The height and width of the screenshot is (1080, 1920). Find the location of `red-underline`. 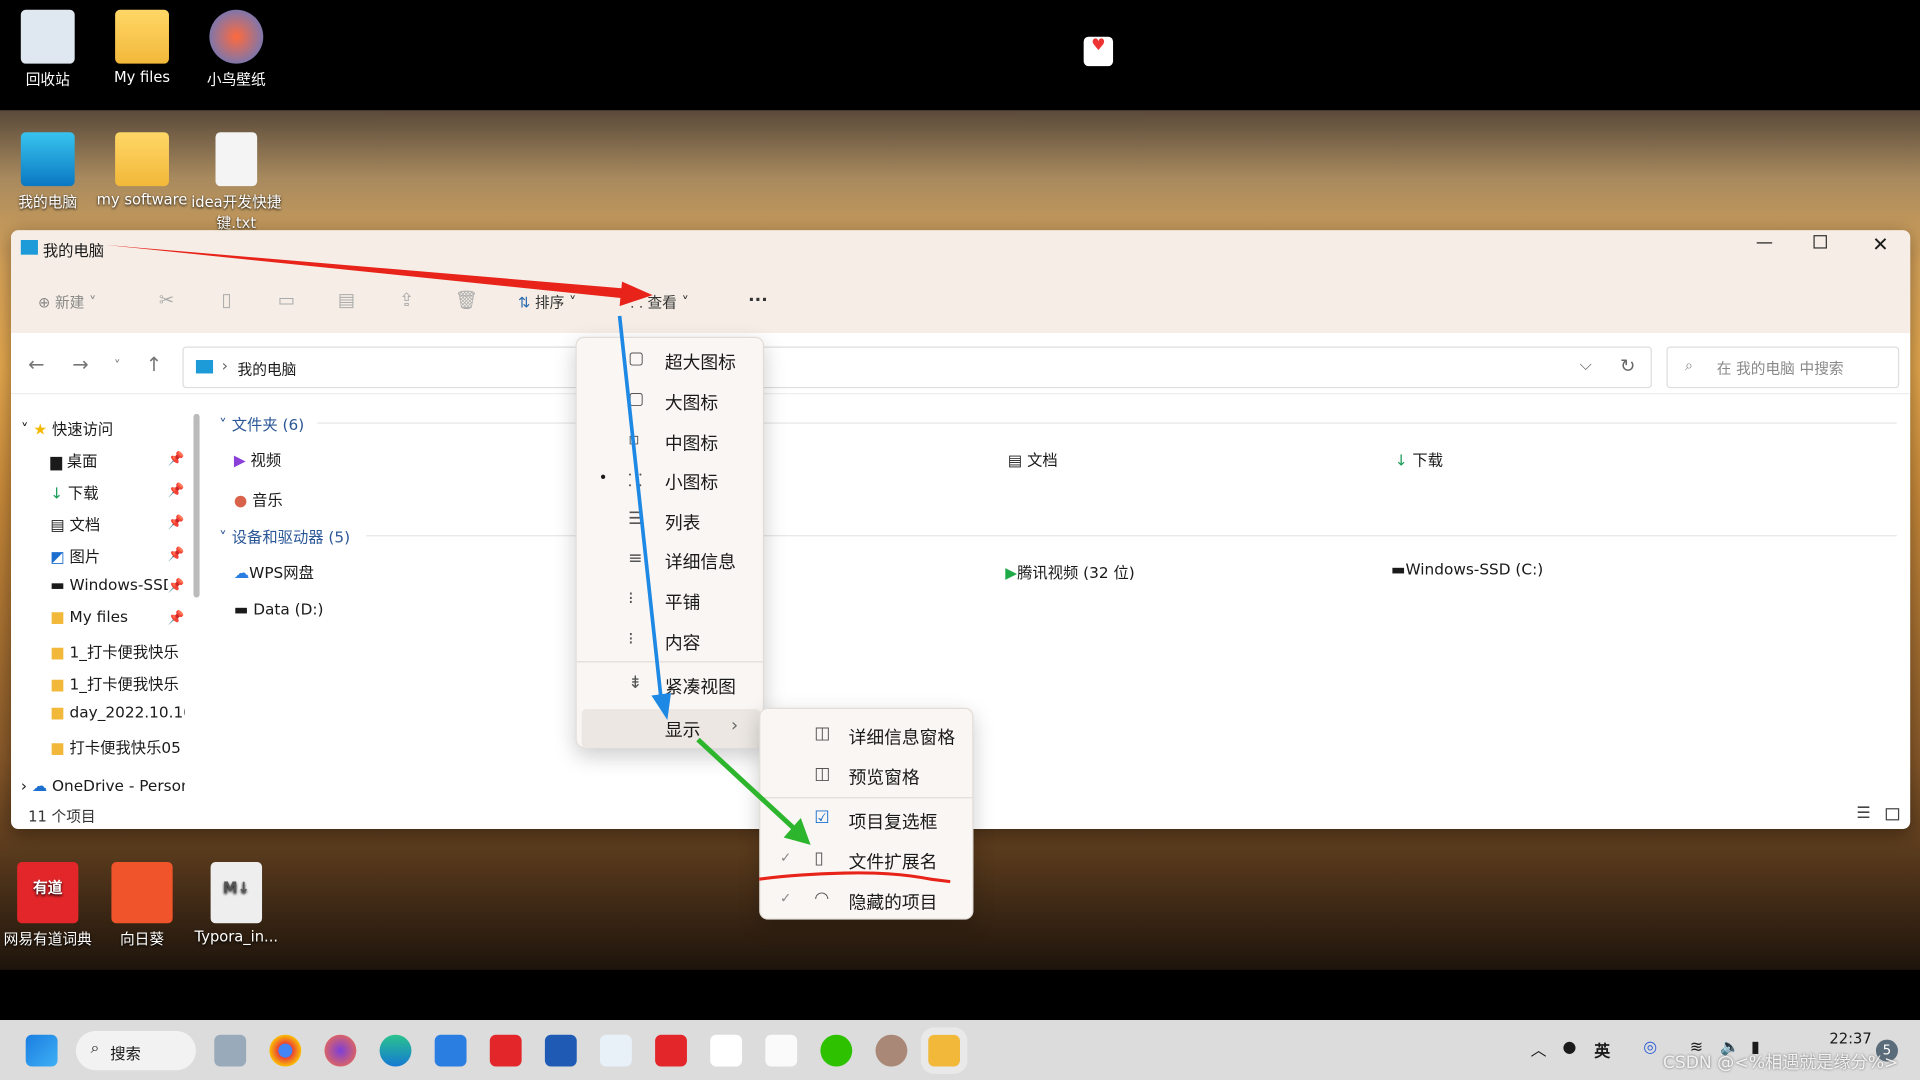

red-underline is located at coordinates (854, 877).